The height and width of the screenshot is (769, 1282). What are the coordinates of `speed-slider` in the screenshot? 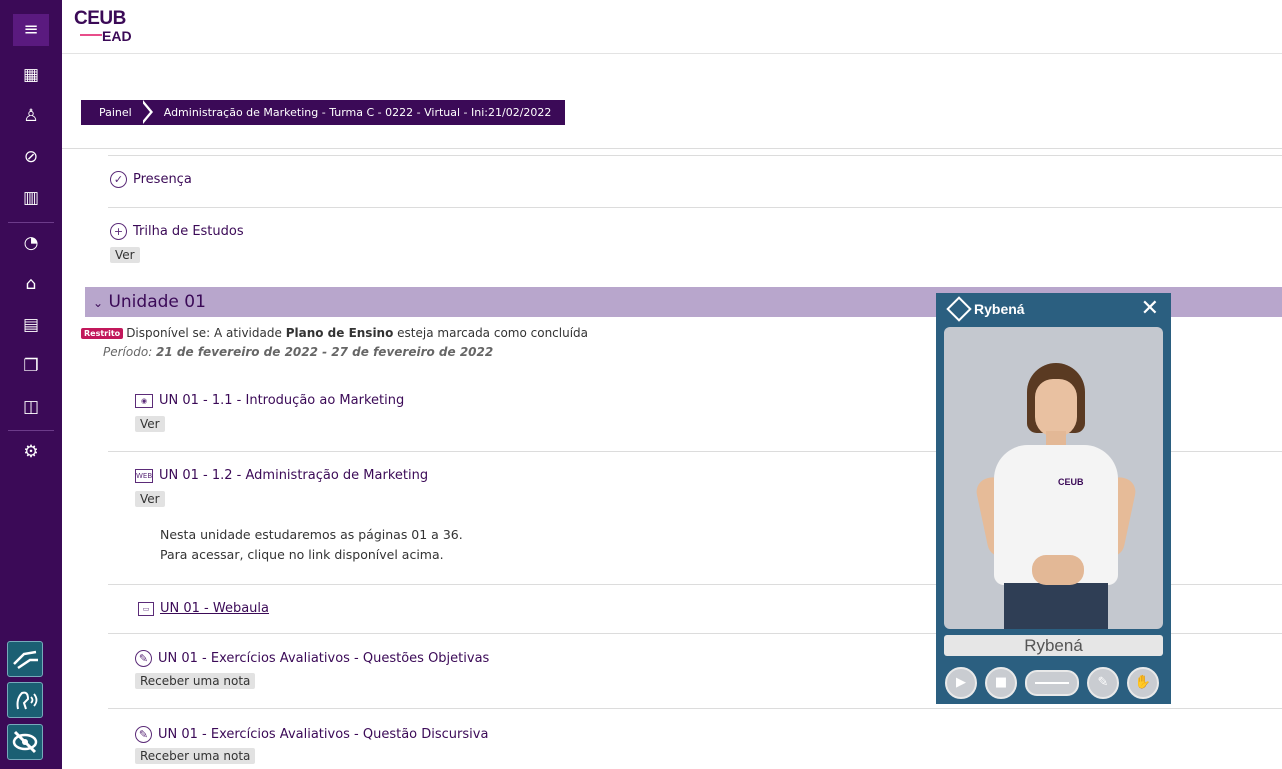 It's located at (1052, 683).